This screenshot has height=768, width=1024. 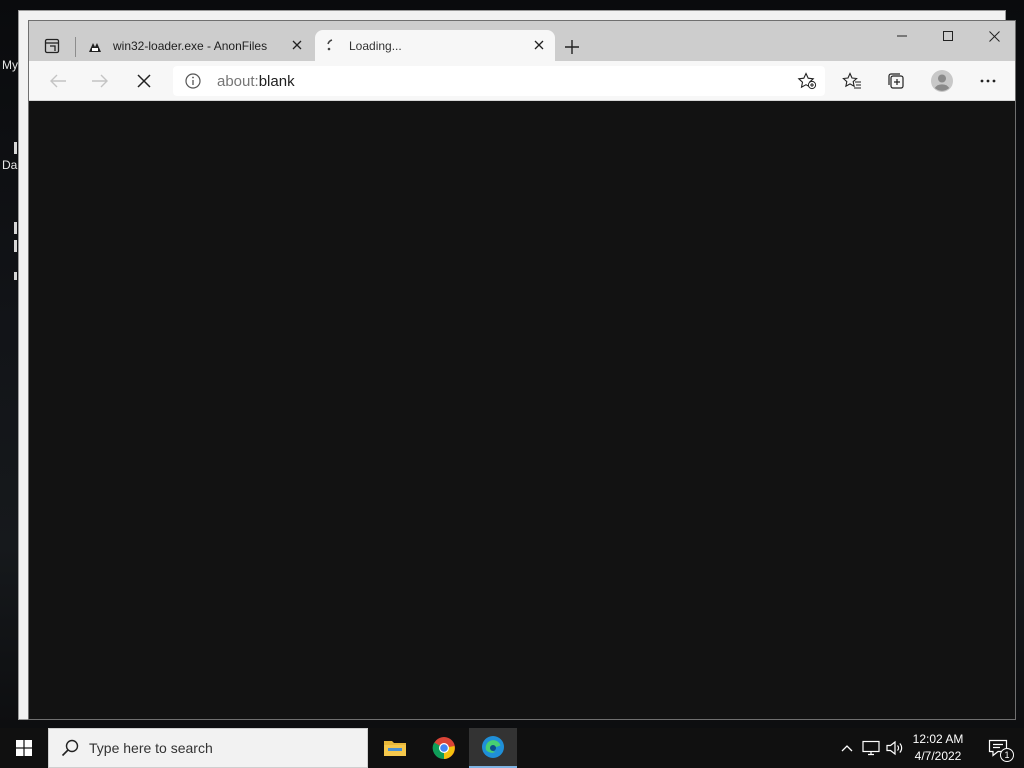 I want to click on start-button, so click(x=24, y=748).